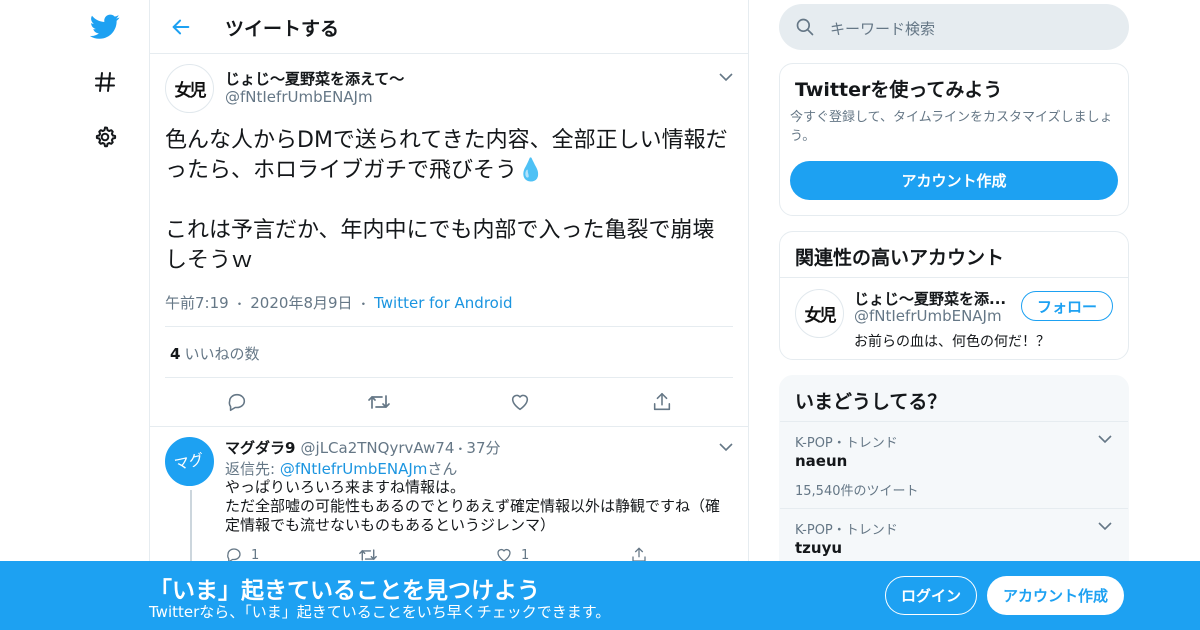  I want to click on tweet-source-link: Twitter for Android, so click(443, 303).